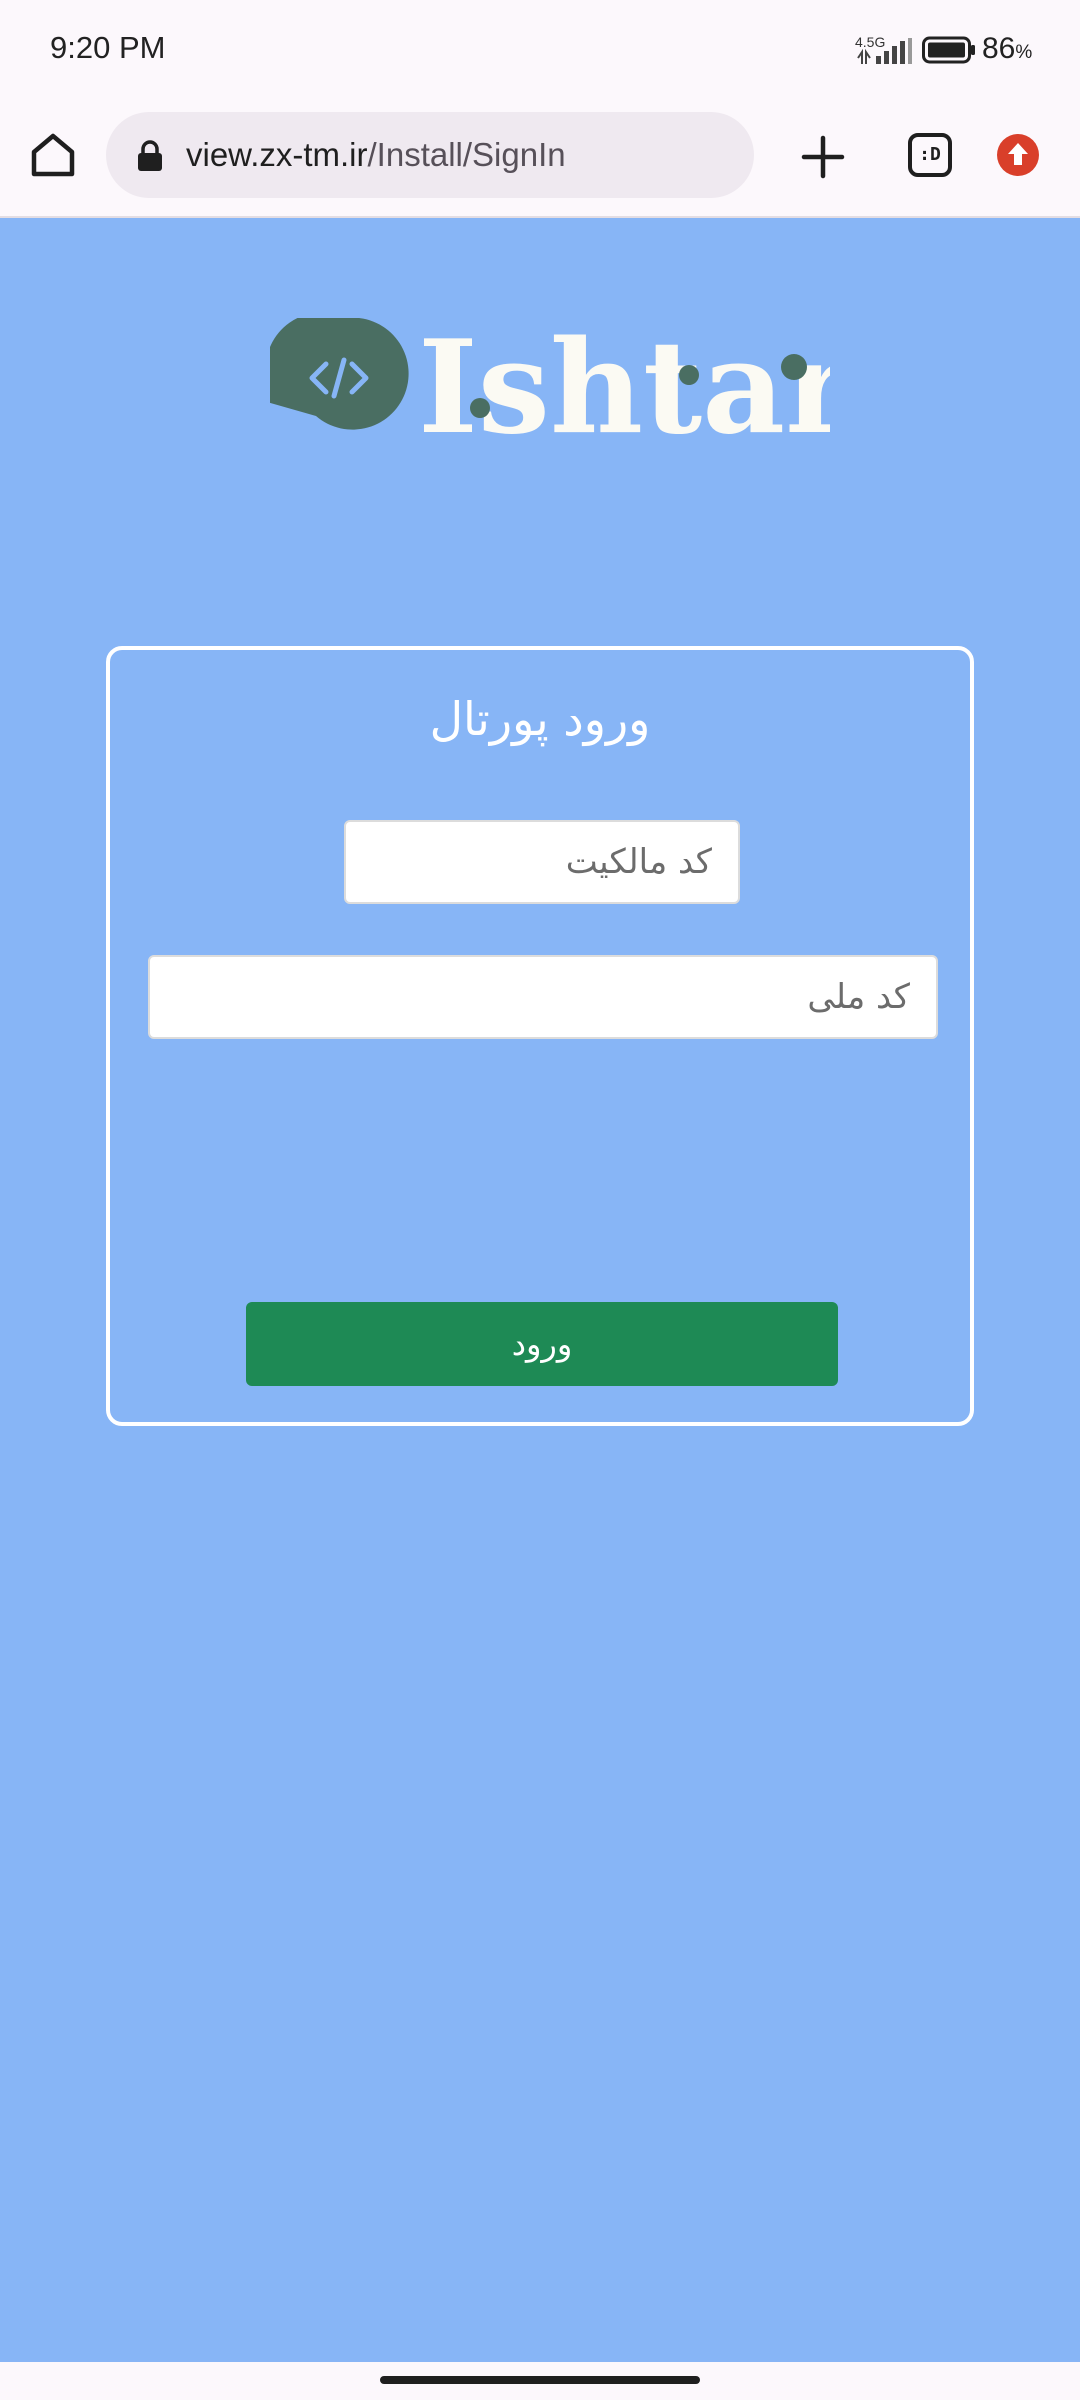 This screenshot has height=2400, width=1080. Describe the element at coordinates (543, 997) in the screenshot. I see `national-code-input` at that location.